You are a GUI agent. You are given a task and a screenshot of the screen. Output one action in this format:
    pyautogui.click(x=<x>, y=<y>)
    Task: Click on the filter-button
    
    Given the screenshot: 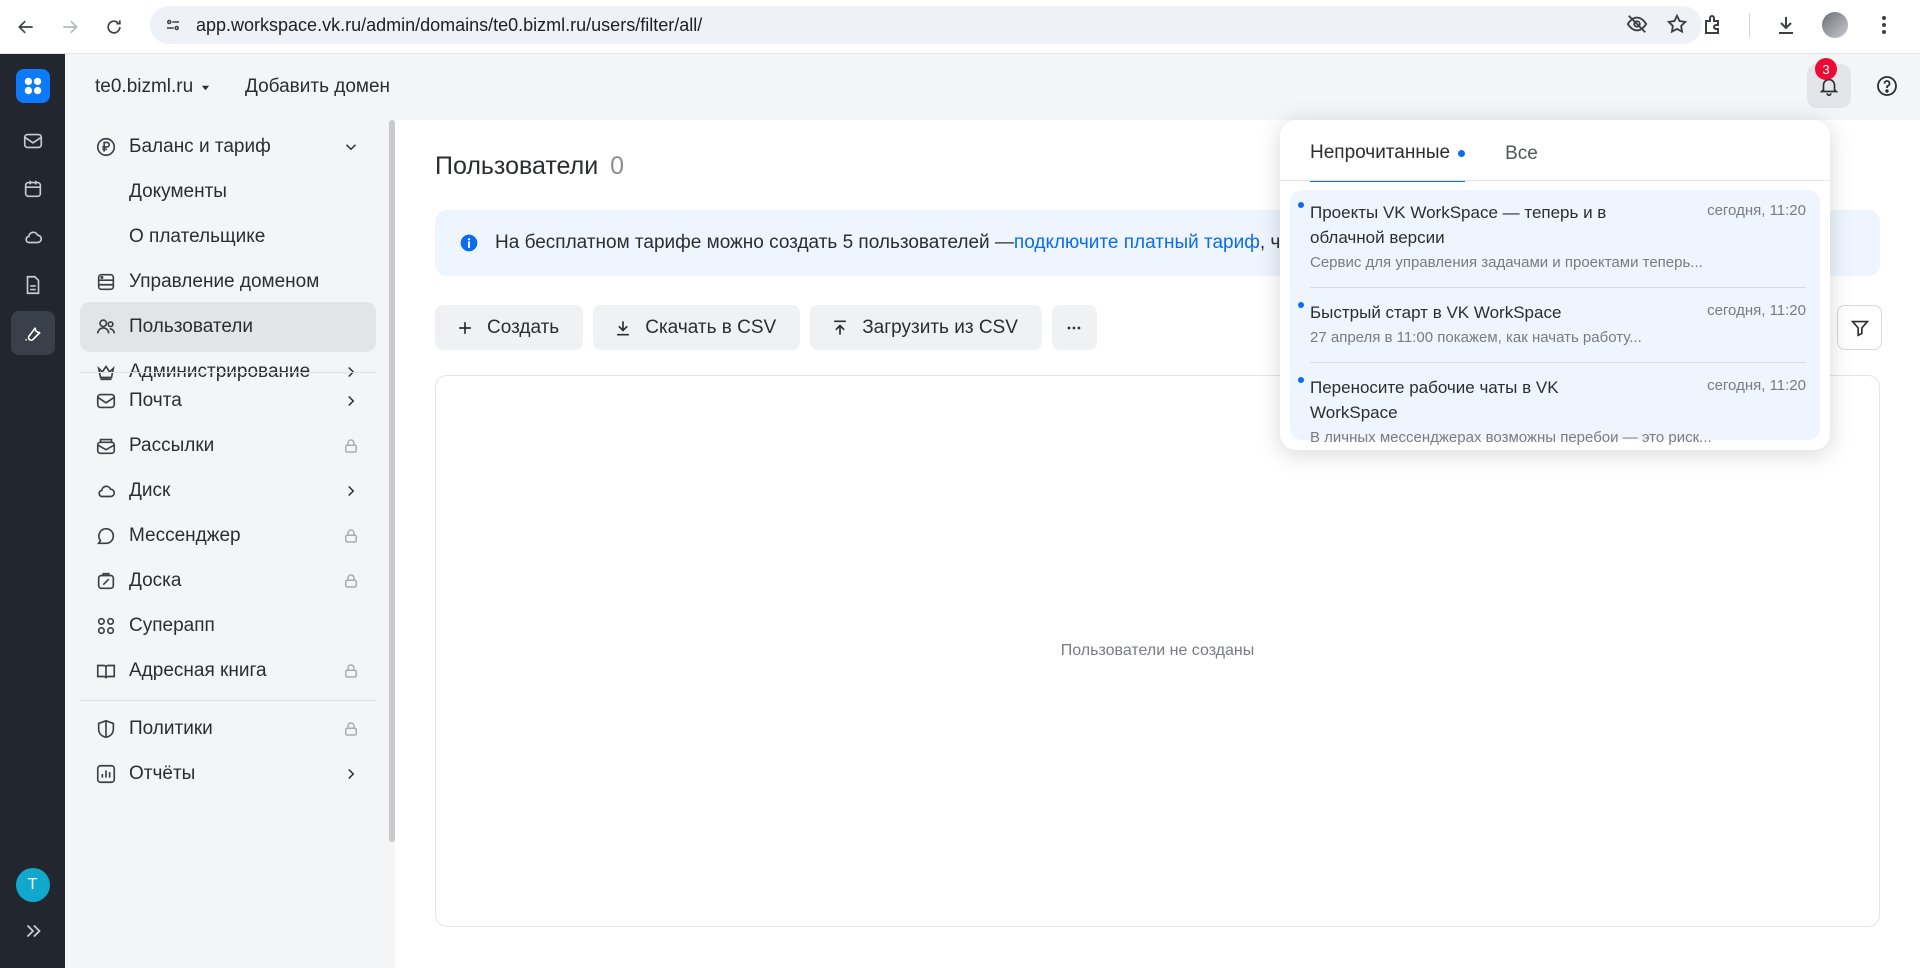 What is the action you would take?
    pyautogui.click(x=1859, y=327)
    